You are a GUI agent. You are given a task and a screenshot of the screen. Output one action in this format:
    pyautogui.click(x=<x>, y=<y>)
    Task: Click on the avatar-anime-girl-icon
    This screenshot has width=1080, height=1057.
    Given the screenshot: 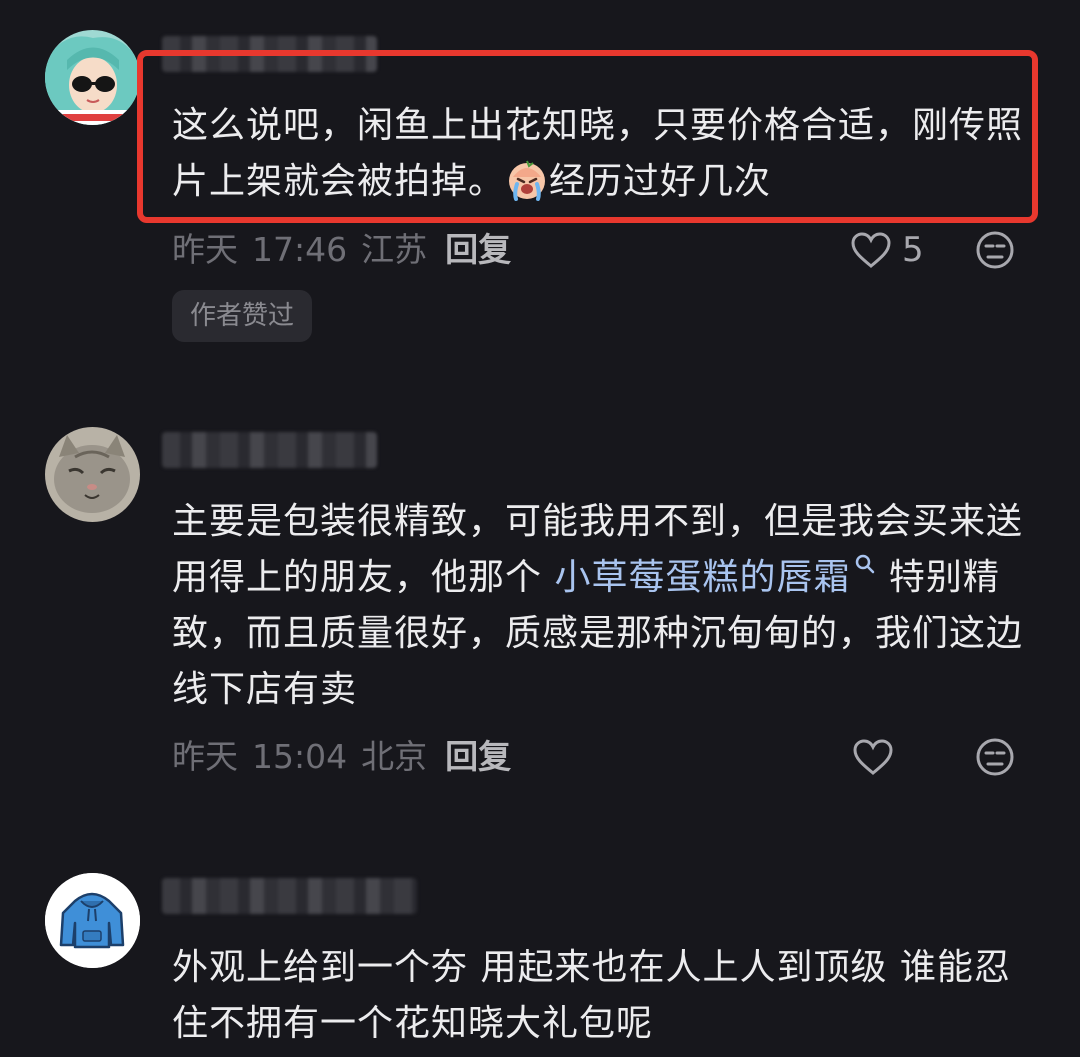 What is the action you would take?
    pyautogui.click(x=92, y=77)
    